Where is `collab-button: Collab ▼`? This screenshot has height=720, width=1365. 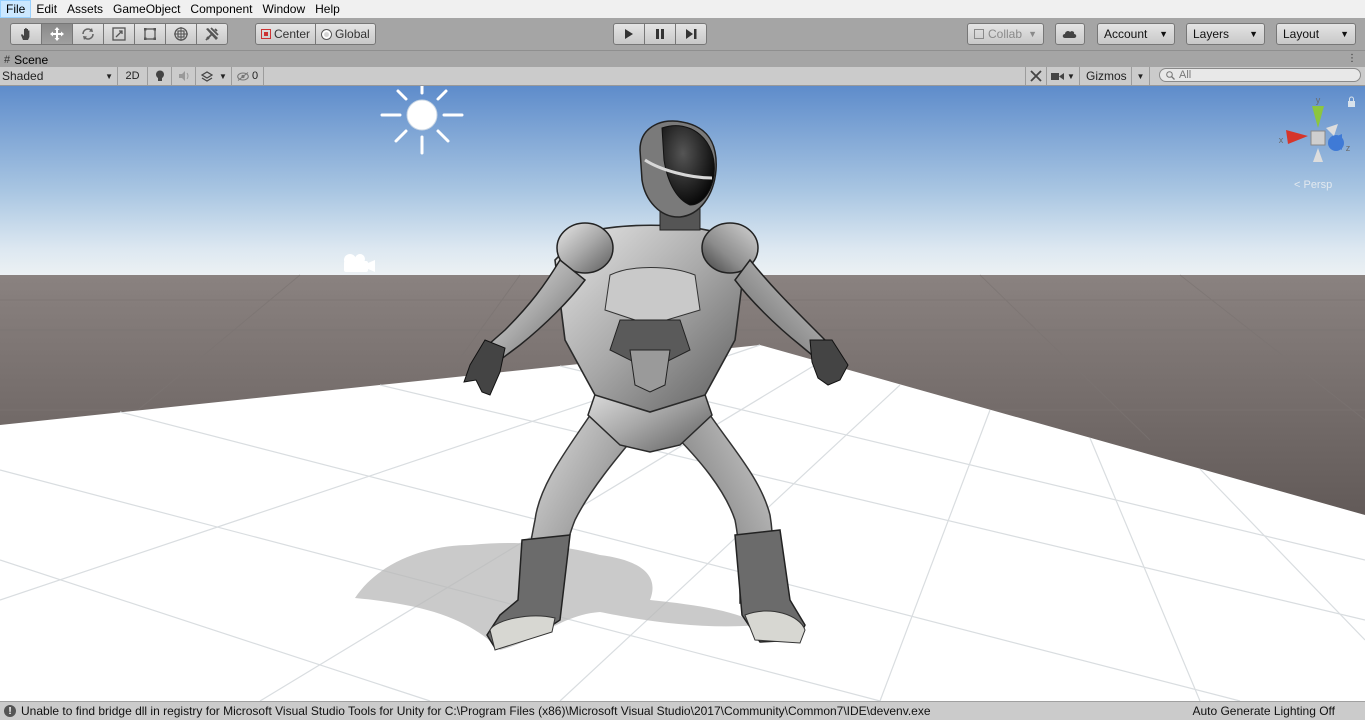 collab-button: Collab ▼ is located at coordinates (1005, 34).